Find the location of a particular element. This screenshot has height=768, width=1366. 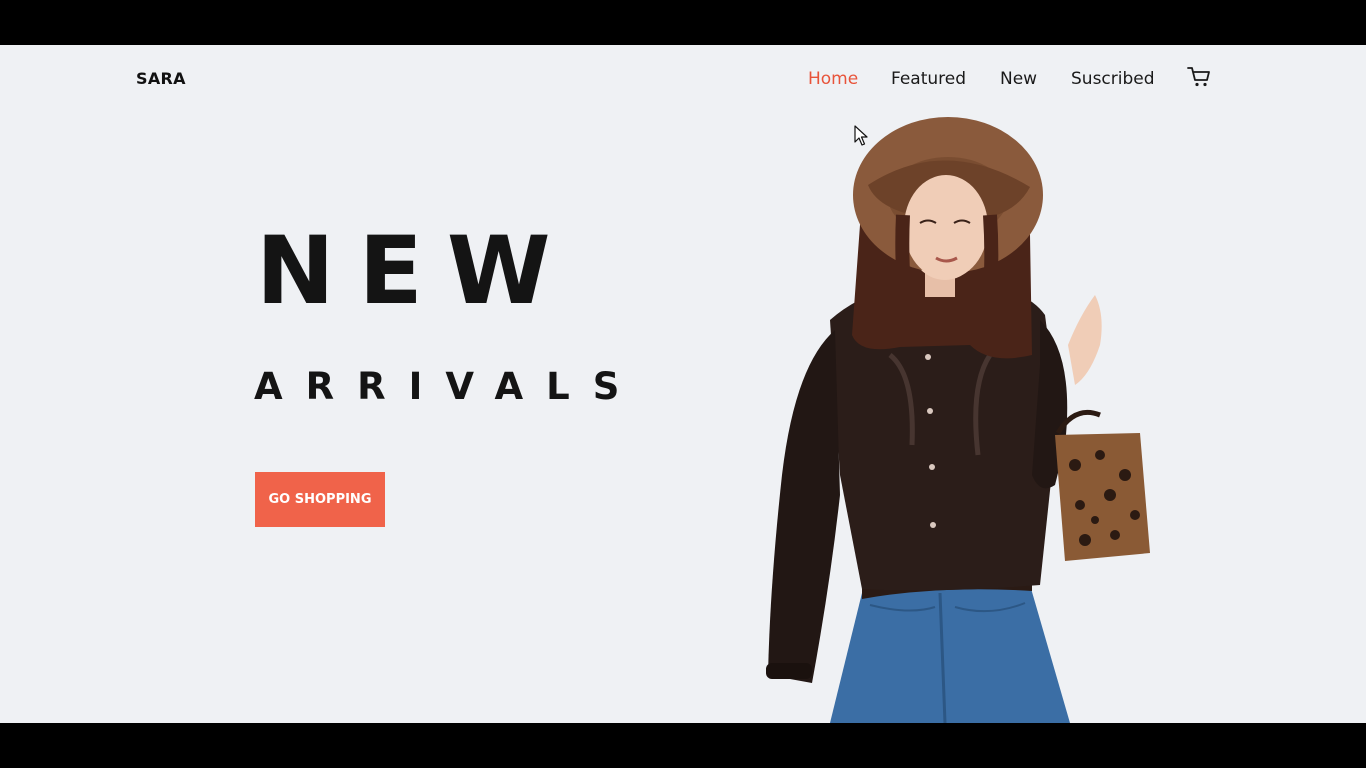

go-shopping-button: GO SHOPPING is located at coordinates (320, 499).